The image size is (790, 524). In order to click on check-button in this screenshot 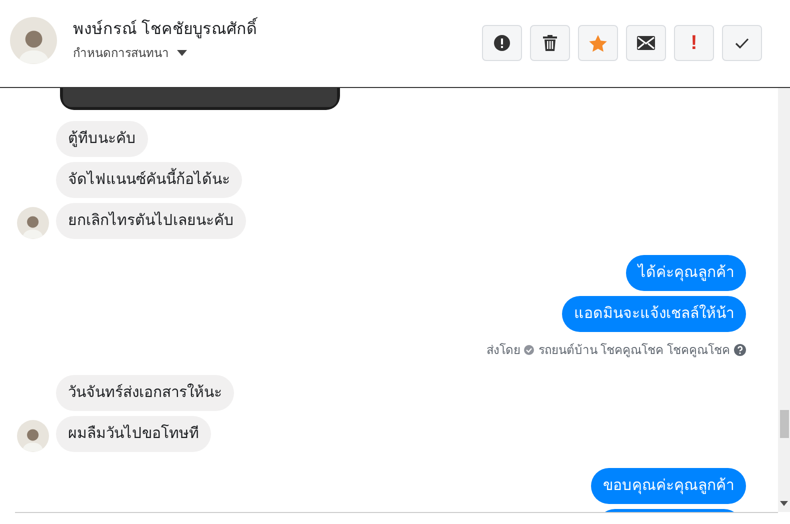, I will do `click(742, 43)`.